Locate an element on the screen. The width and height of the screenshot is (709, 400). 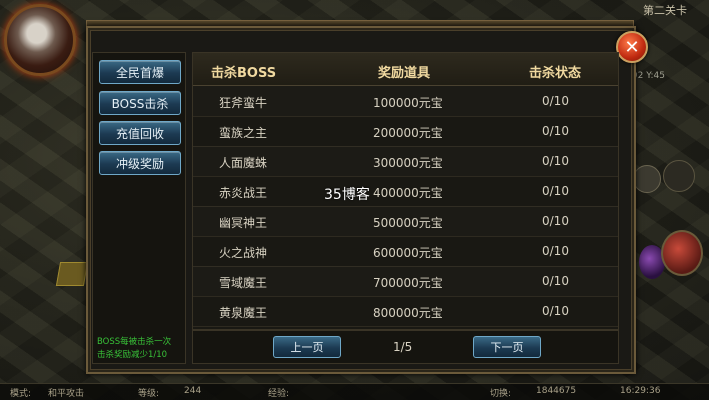
reward-value: 400000元宝 is located at coordinates (408, 193).